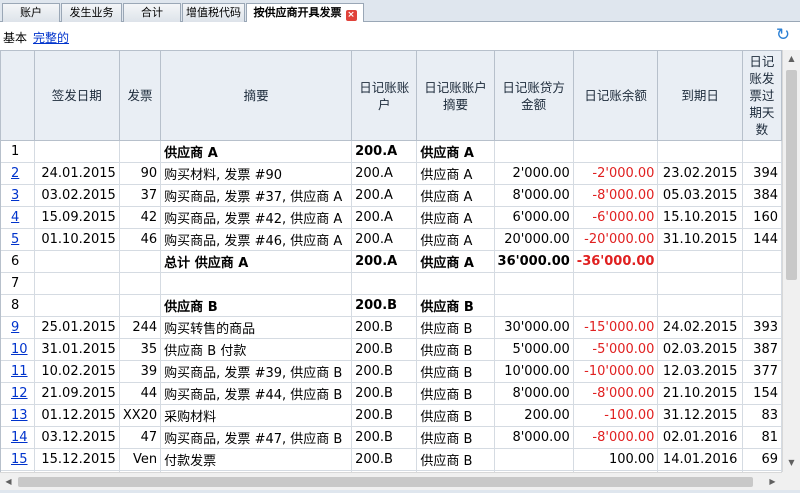 The height and width of the screenshot is (493, 800). Describe the element at coordinates (19, 437) in the screenshot. I see `row-number-link: 14` at that location.